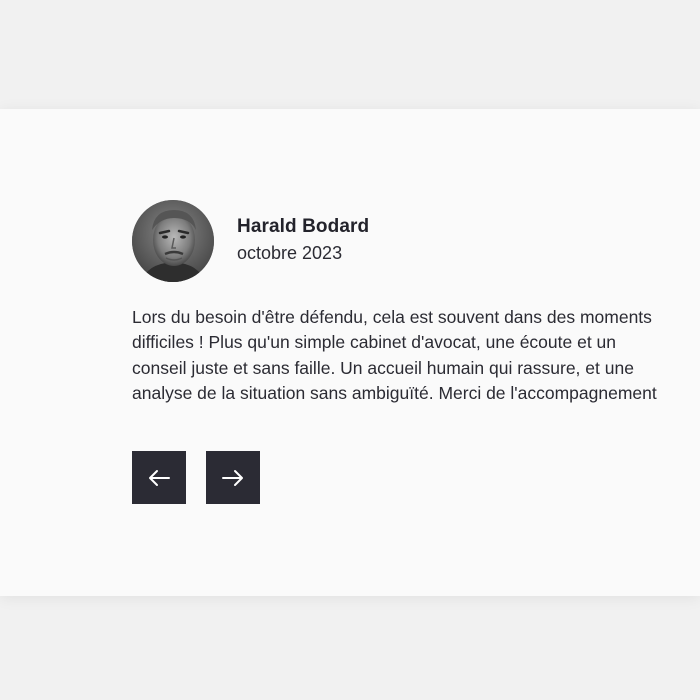  I want to click on avatar-photo-icon, so click(173, 241).